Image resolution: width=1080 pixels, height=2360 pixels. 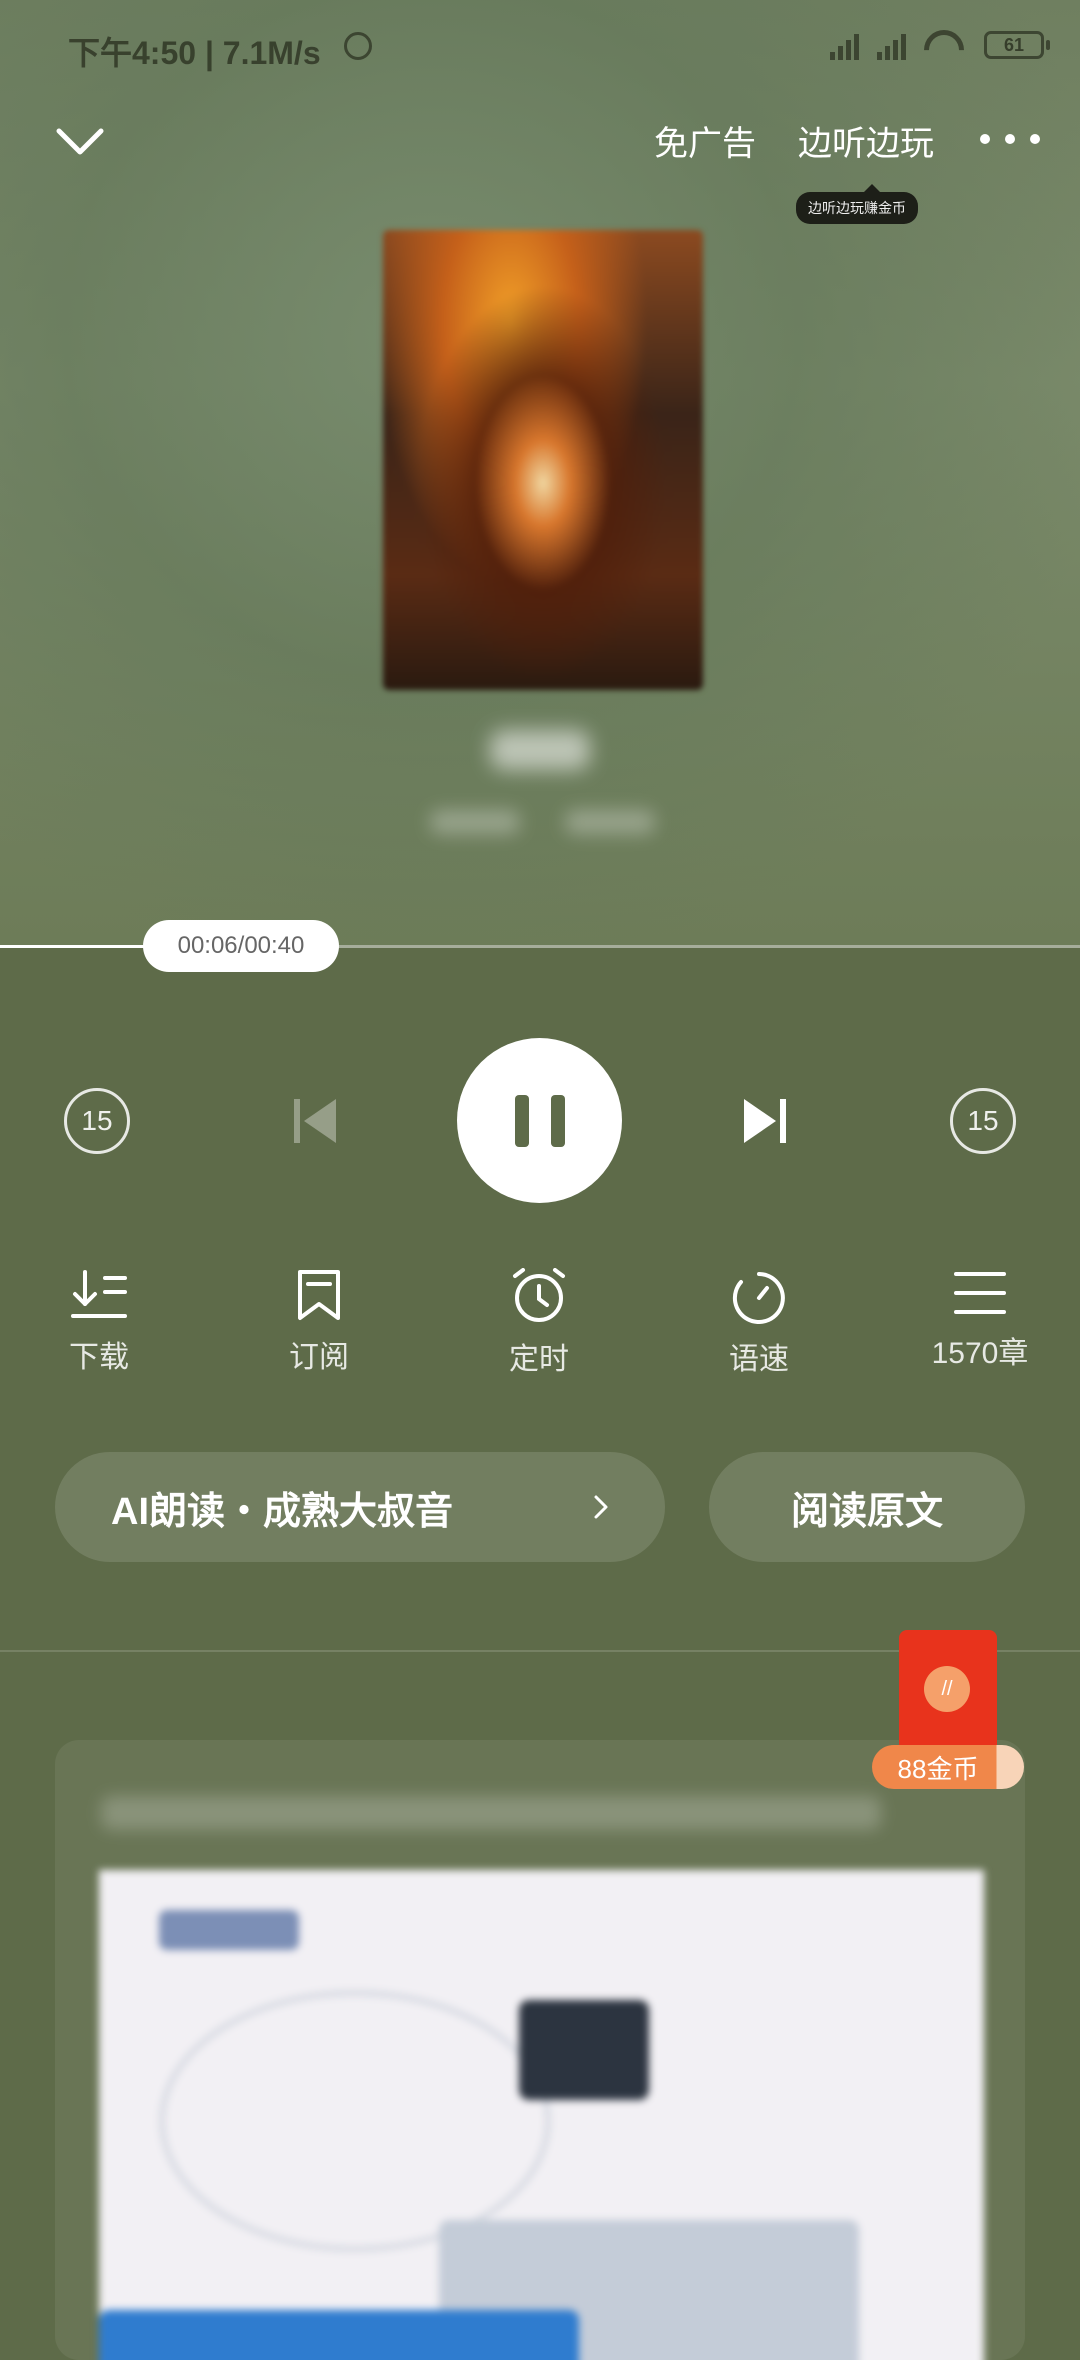 What do you see at coordinates (81, 946) in the screenshot?
I see `progress-fill` at bounding box center [81, 946].